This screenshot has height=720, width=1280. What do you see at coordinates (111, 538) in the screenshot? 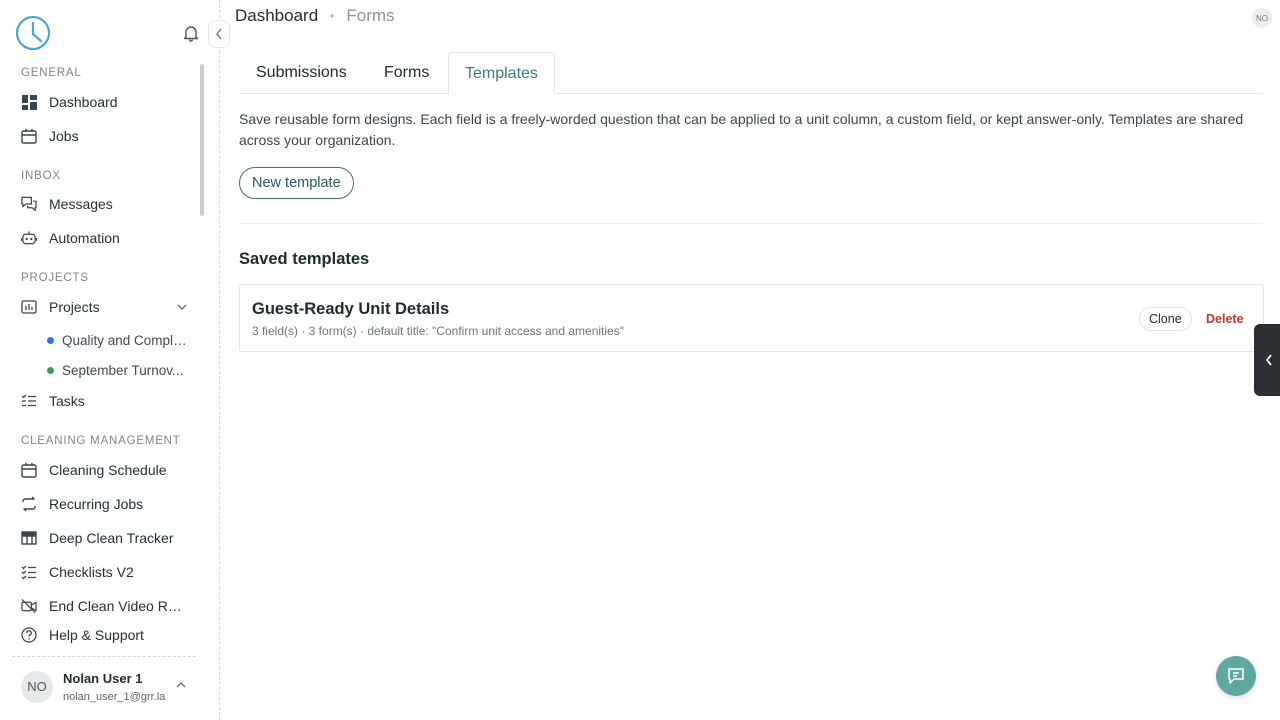
I see `sidebar-item-label: Deep Clean Tracker` at bounding box center [111, 538].